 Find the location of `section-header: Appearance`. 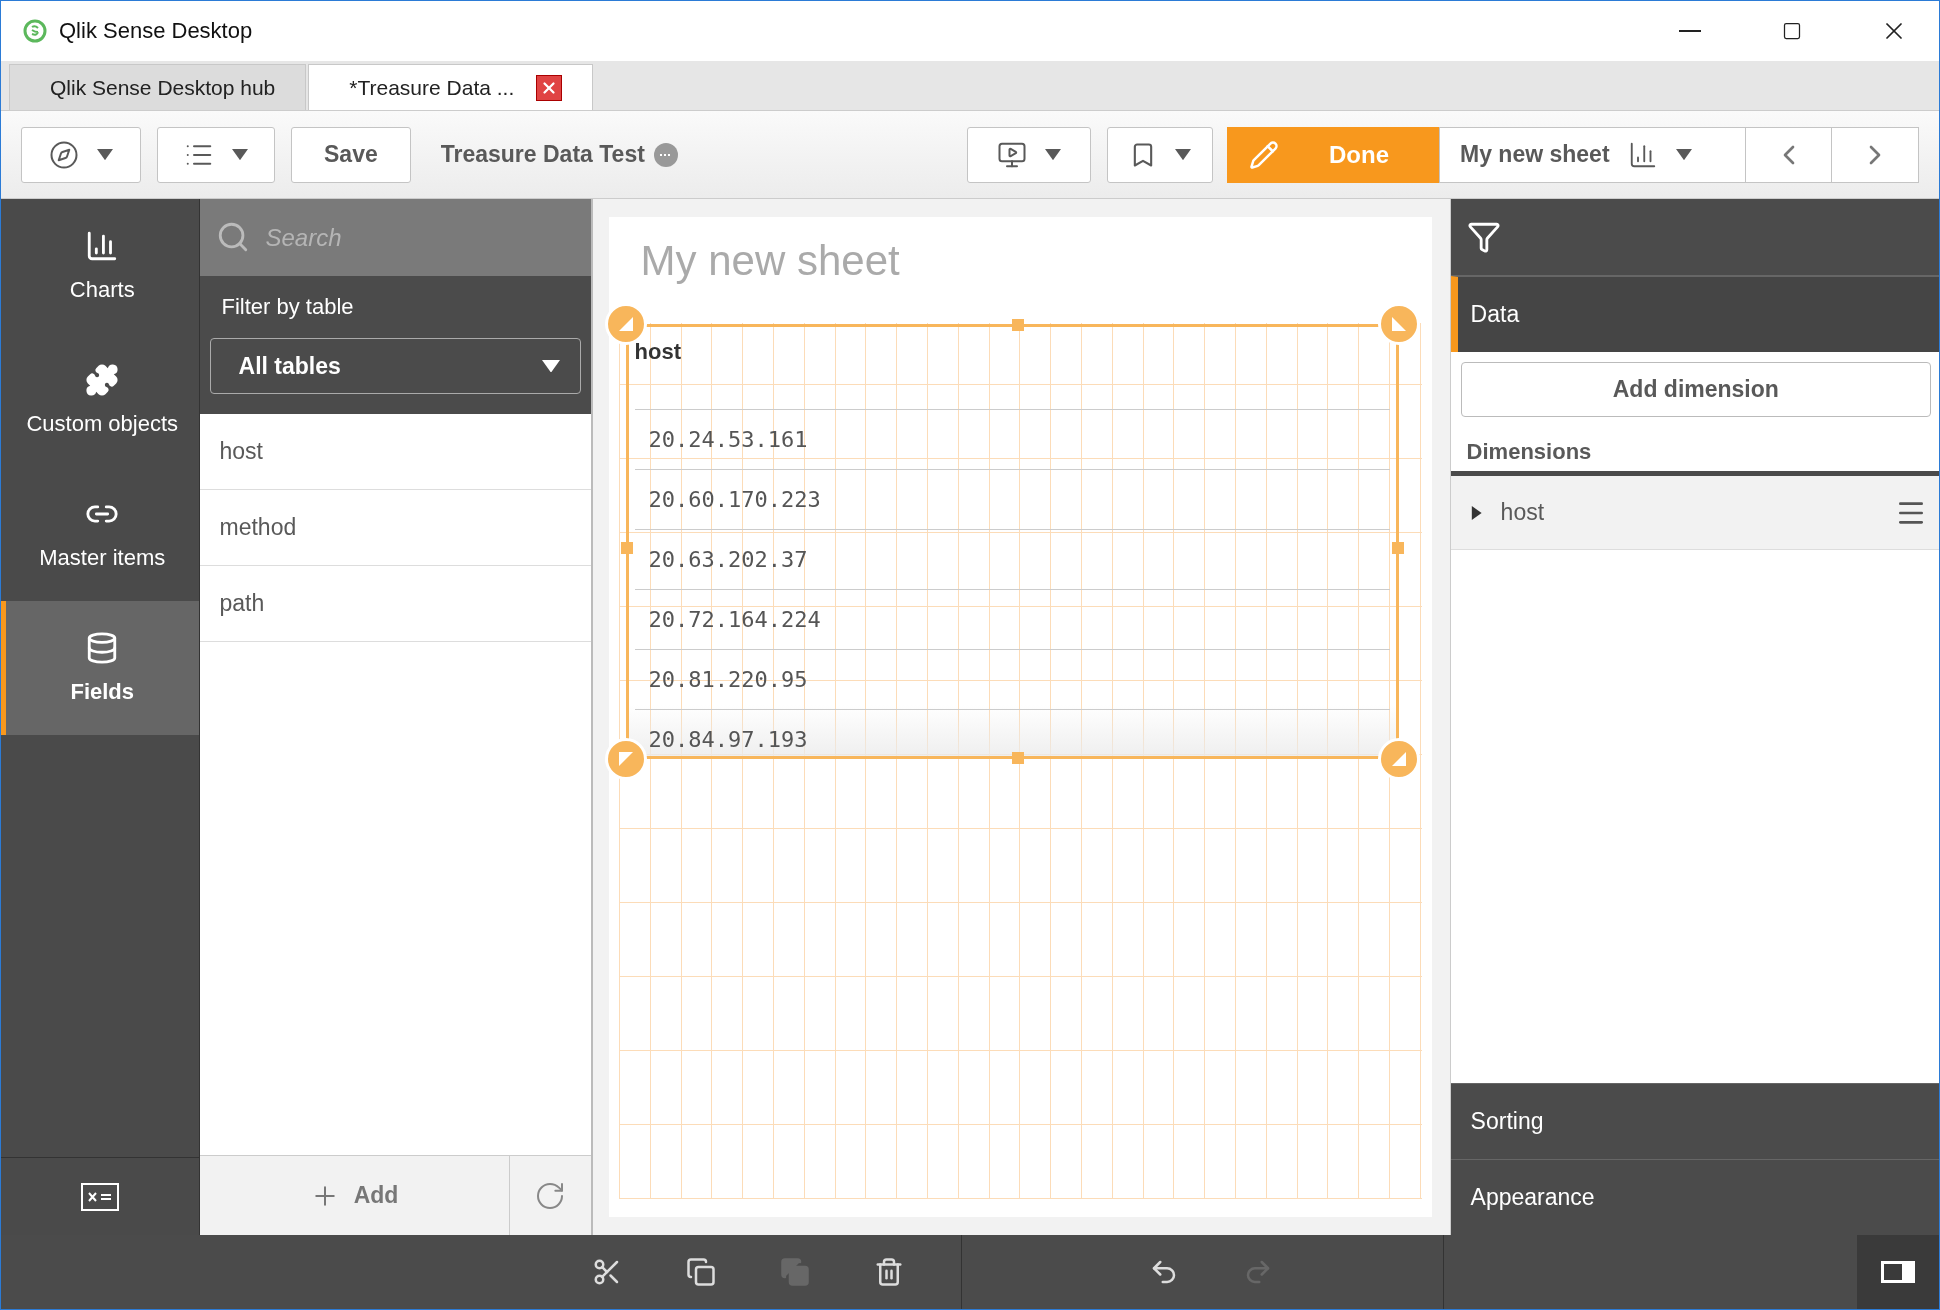

section-header: Appearance is located at coordinates (1694, 1197).